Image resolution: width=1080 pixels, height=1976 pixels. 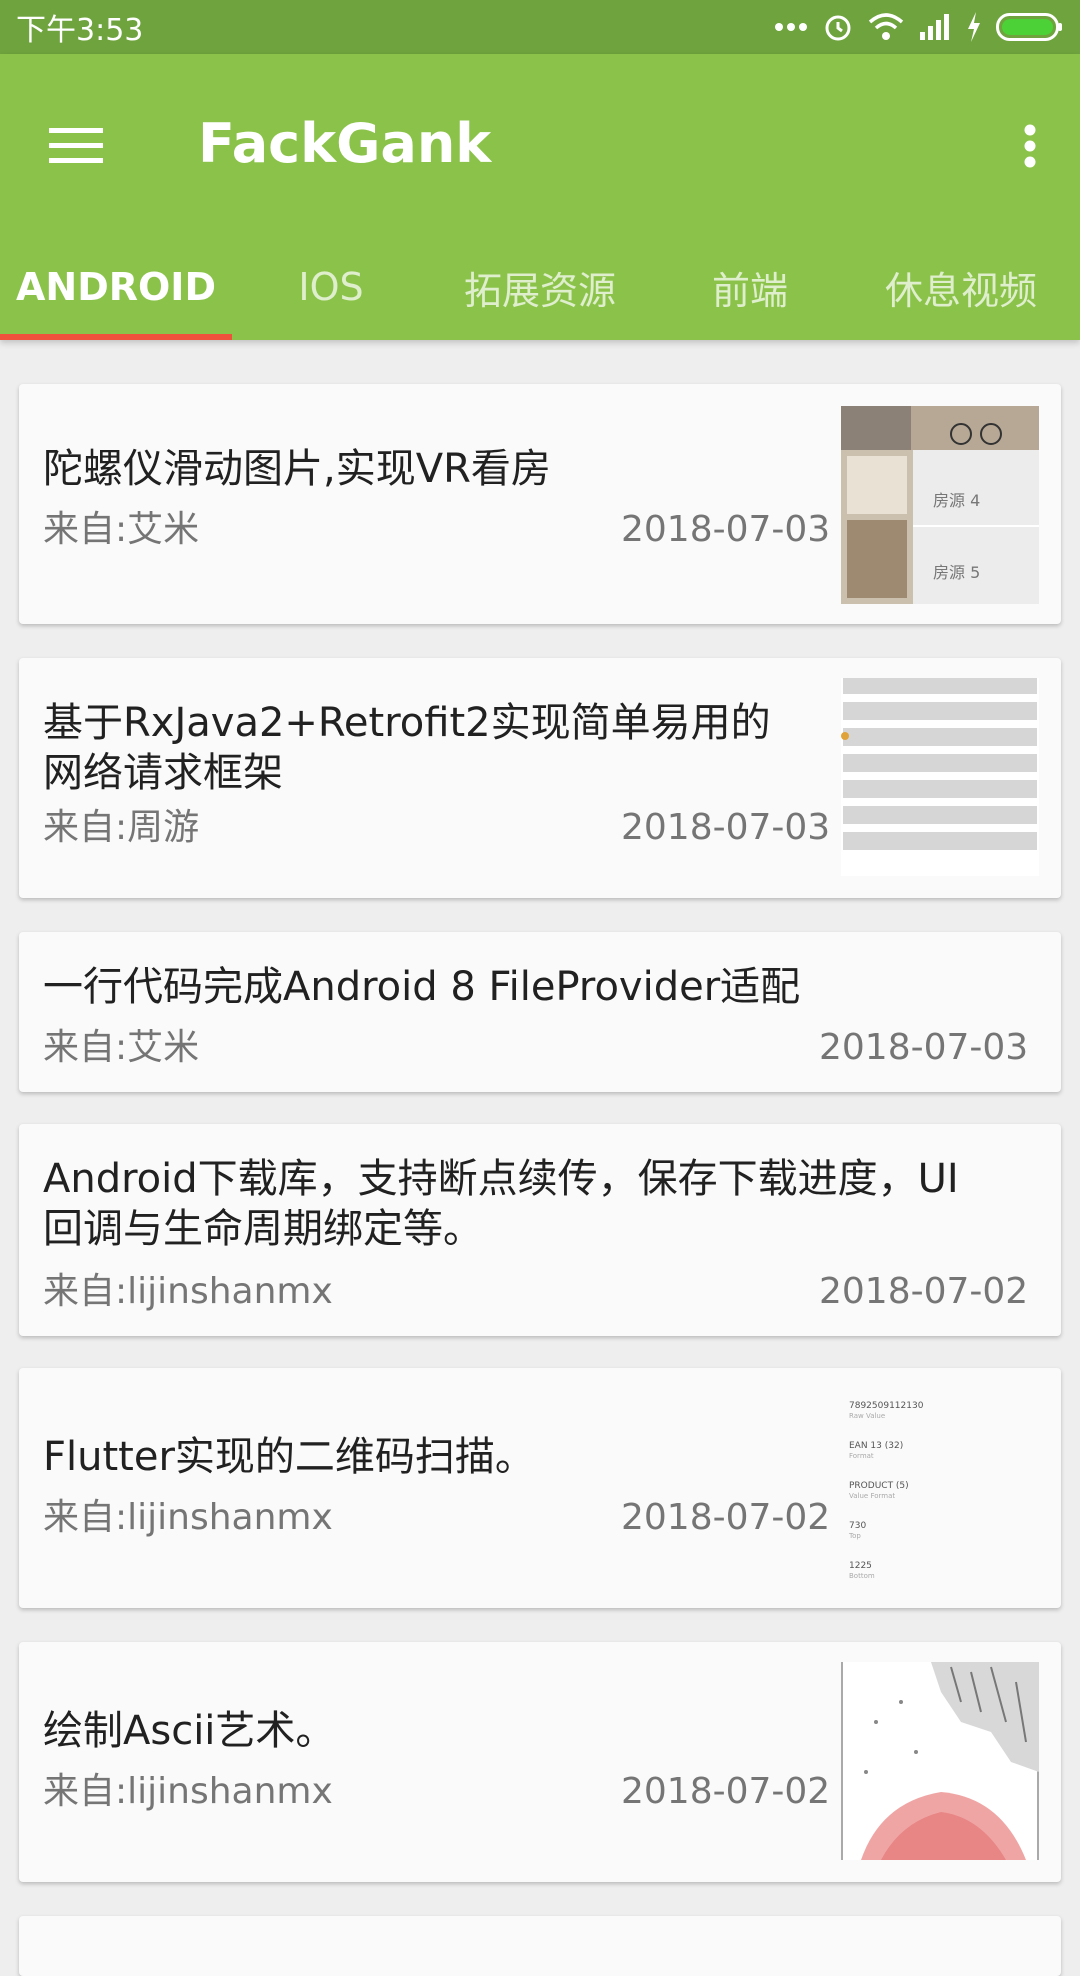 What do you see at coordinates (289, 1457) in the screenshot?
I see `article-title: Flutter实现的二维码扫描。` at bounding box center [289, 1457].